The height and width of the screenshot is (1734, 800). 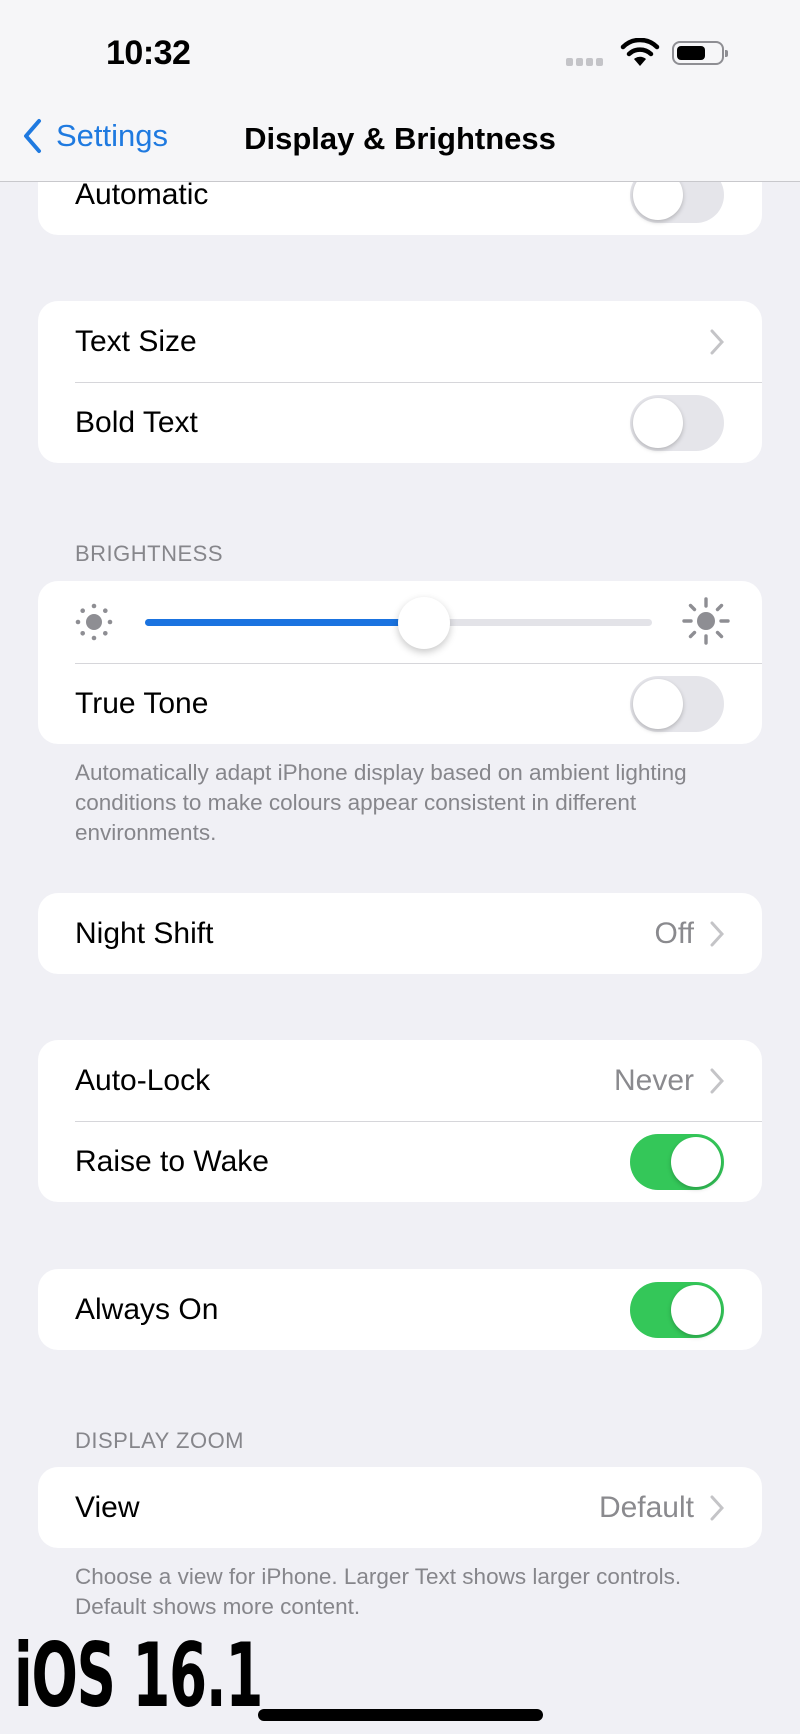 I want to click on home-indicator, so click(x=400, y=1715).